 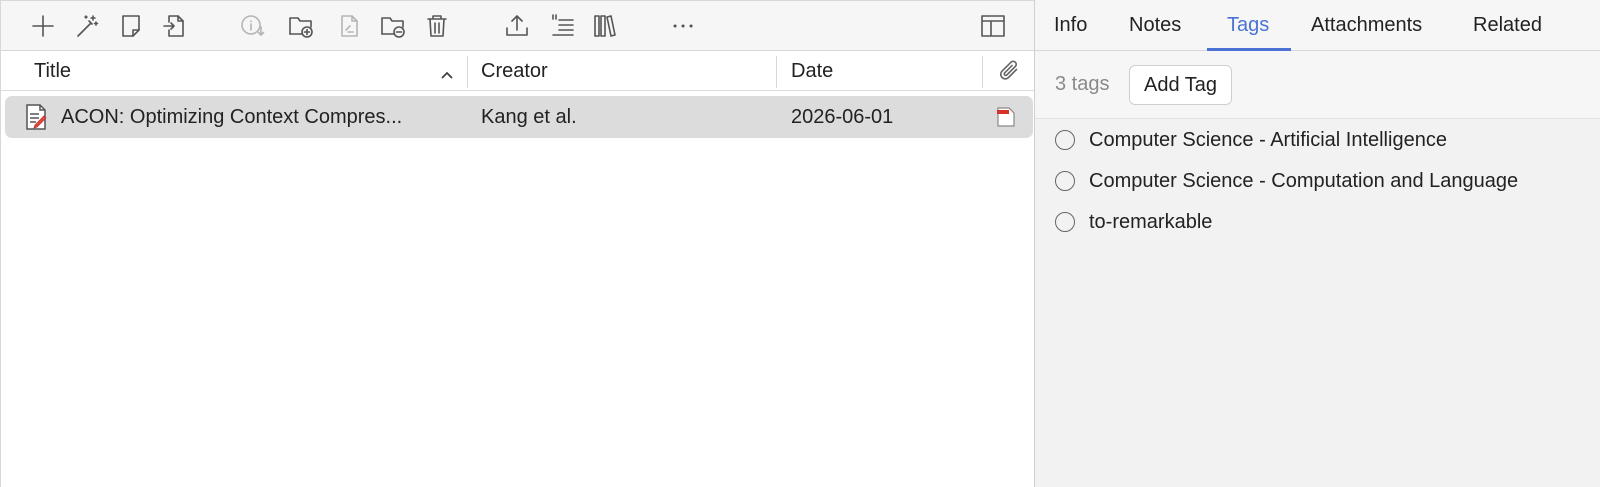 I want to click on folder-remove-icon, so click(x=393, y=27).